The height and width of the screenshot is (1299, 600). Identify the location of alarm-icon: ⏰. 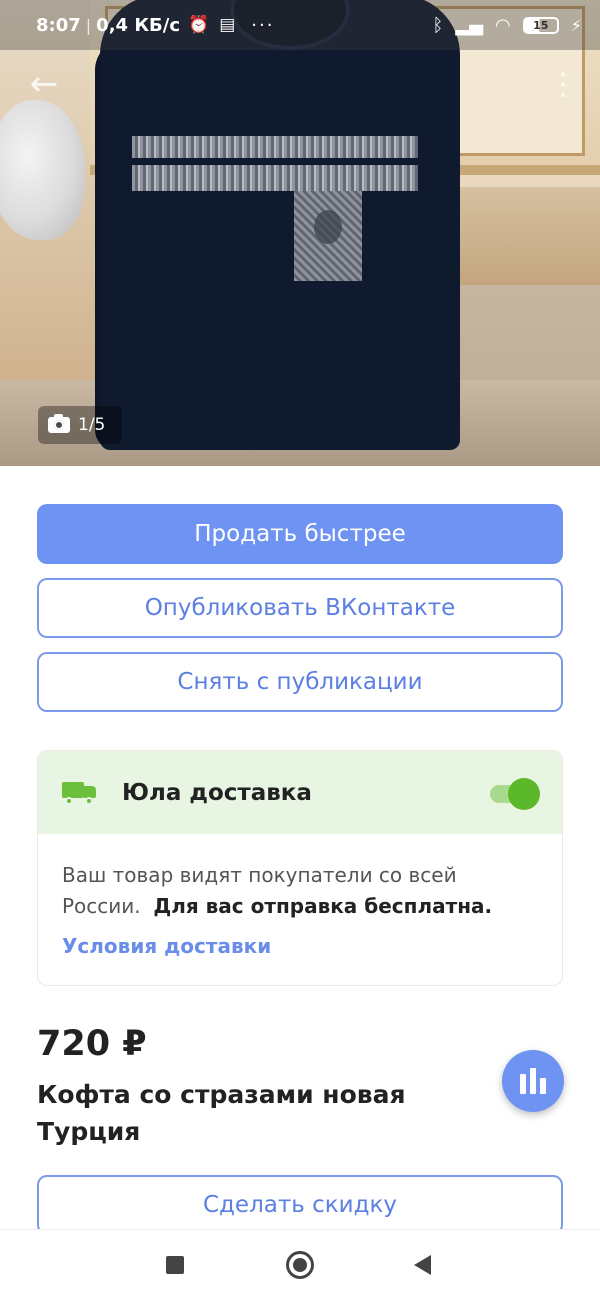
(199, 25).